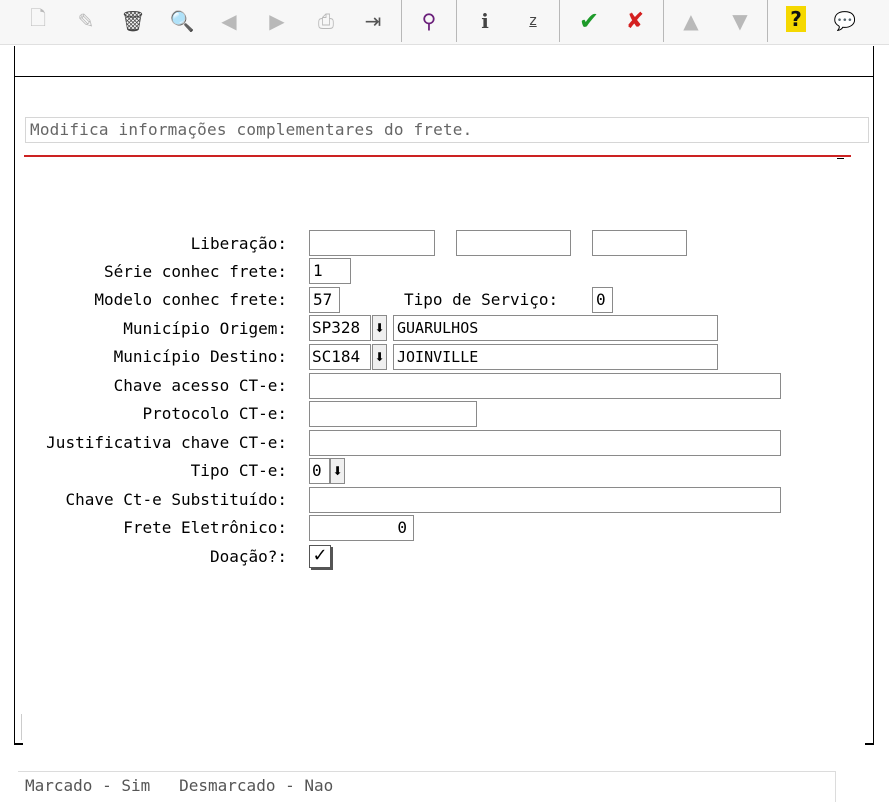 The image size is (889, 804). I want to click on down-icon: ▼, so click(740, 21).